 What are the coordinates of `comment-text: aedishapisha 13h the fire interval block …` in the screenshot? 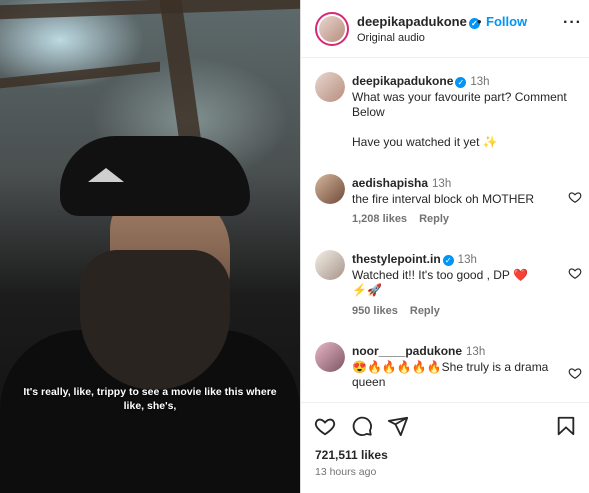 It's located at (461, 191).